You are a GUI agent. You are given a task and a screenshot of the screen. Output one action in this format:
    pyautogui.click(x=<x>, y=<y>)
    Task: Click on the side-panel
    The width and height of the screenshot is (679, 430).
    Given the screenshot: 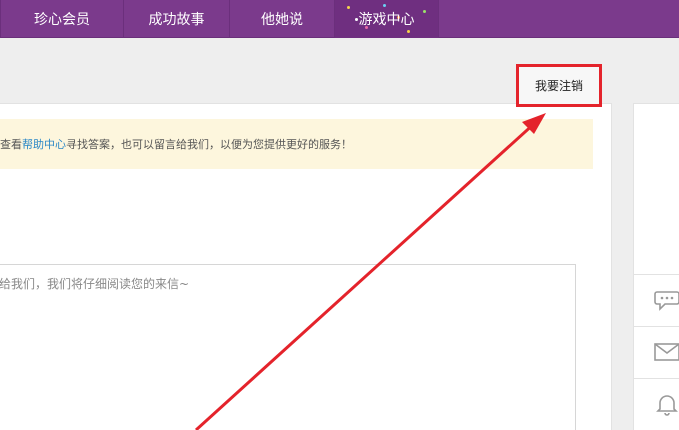 What is the action you would take?
    pyautogui.click(x=656, y=266)
    